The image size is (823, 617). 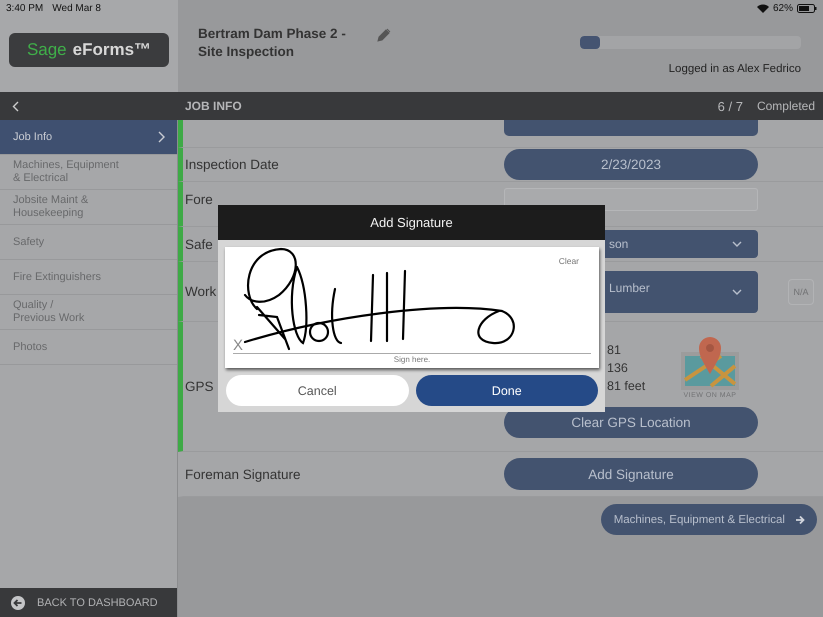 What do you see at coordinates (88, 277) in the screenshot?
I see `sidebar-item: Fire Extinguishers` at bounding box center [88, 277].